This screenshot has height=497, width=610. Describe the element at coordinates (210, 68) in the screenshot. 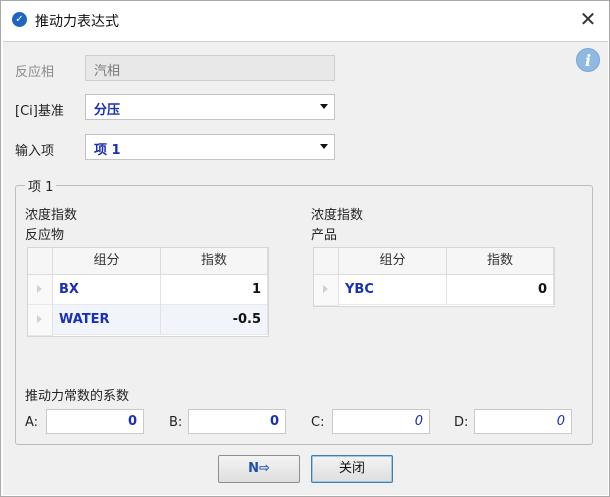

I see `phase-field: 汽相` at that location.